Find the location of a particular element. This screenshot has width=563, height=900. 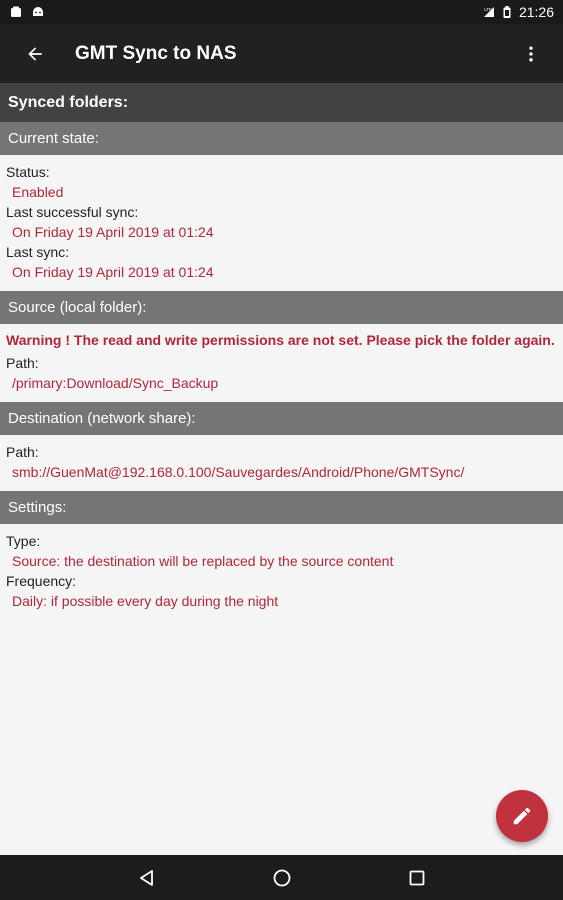

section-header-destination: Destination (network share): is located at coordinates (281, 418).